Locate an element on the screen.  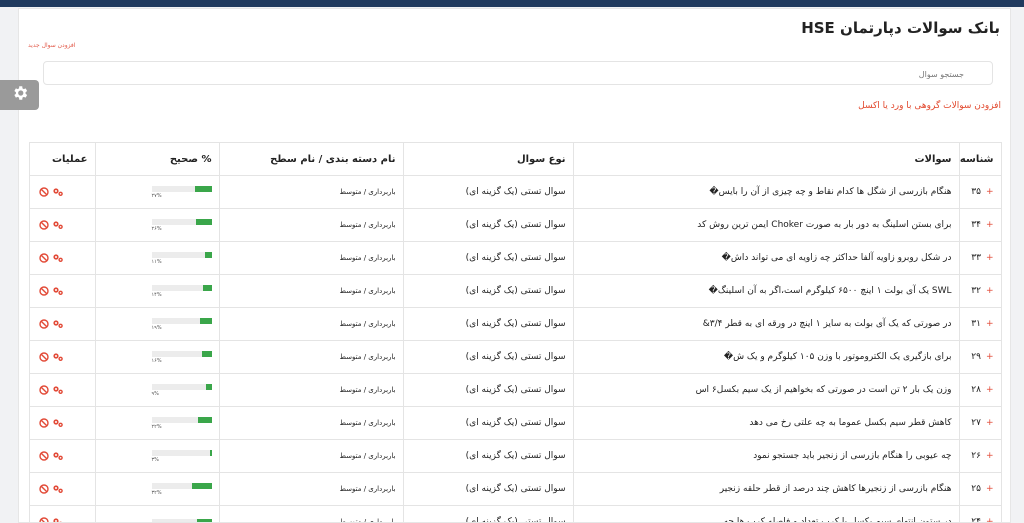
cell-id: +۳۴ is located at coordinates (980, 225).